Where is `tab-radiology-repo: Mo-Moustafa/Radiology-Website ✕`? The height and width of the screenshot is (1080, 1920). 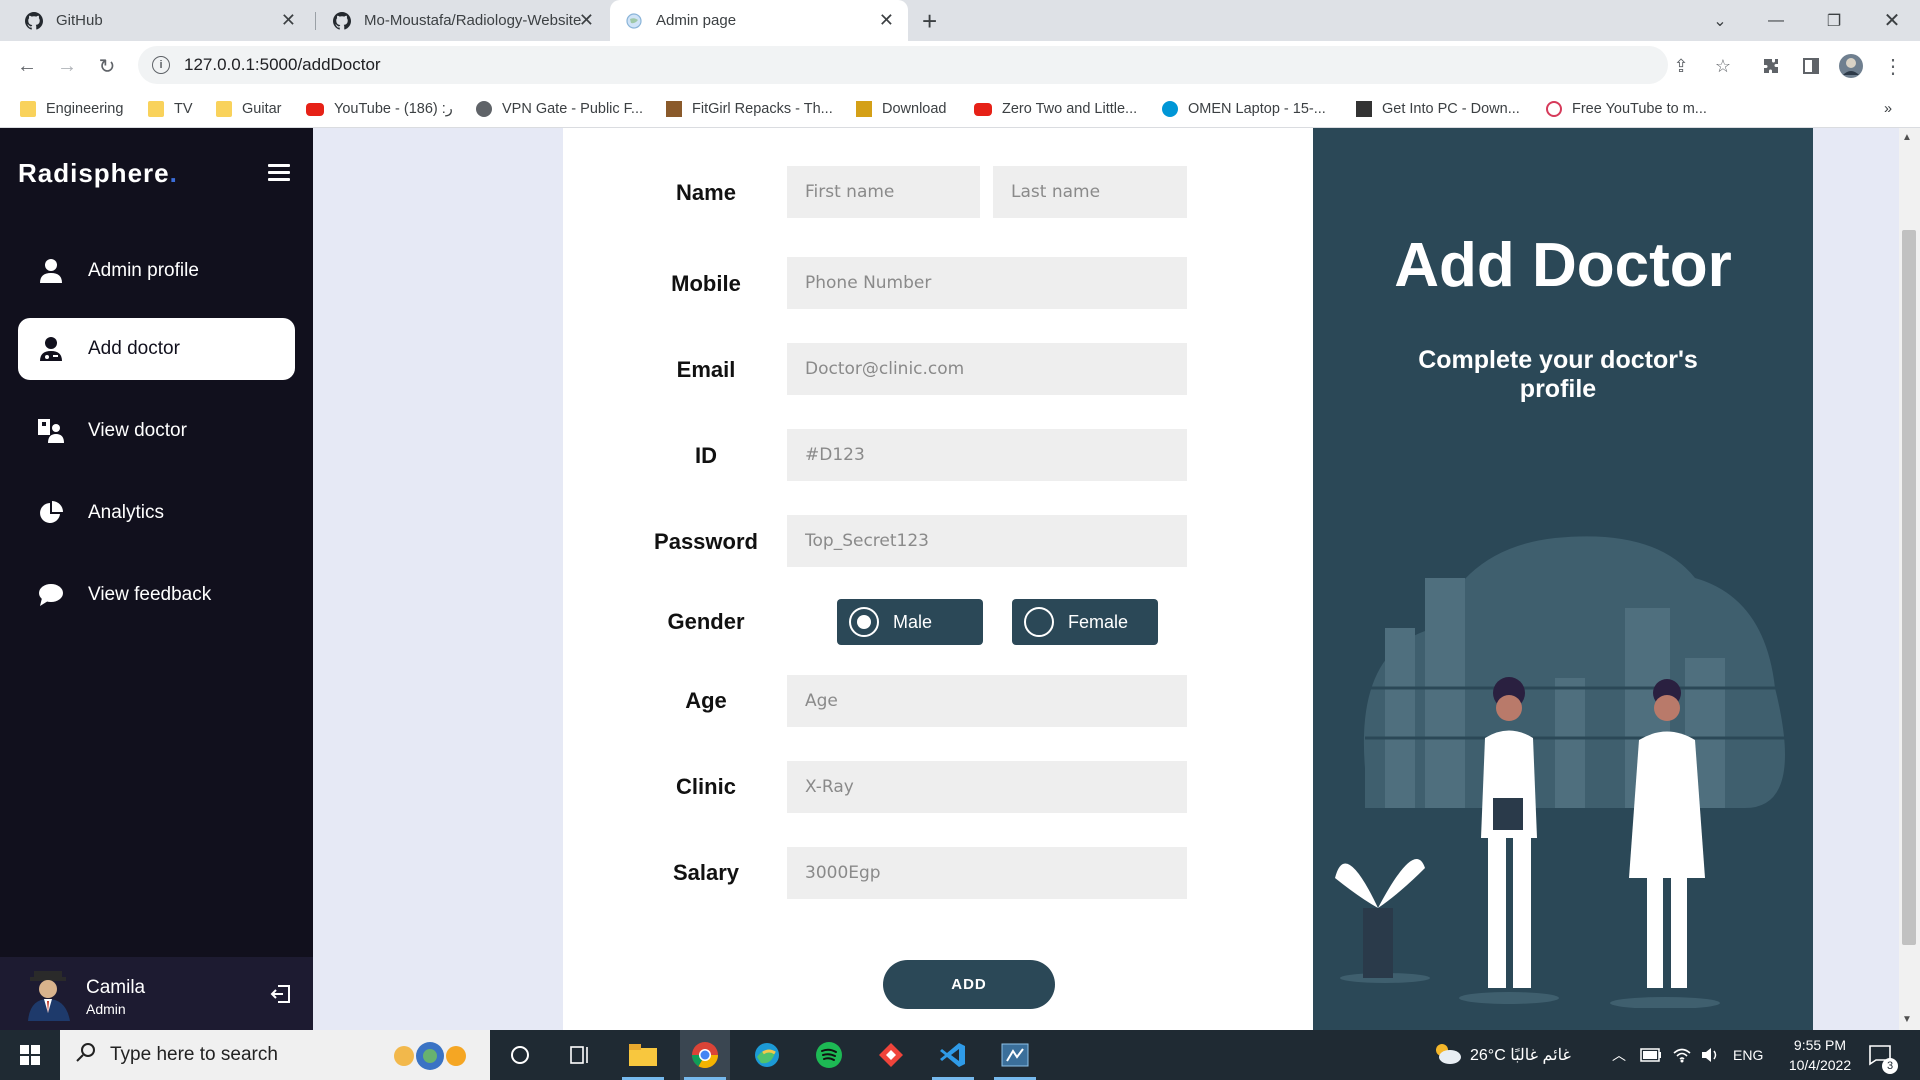
tab-radiology-repo: Mo-Moustafa/Radiology-Website ✕ is located at coordinates (463, 20).